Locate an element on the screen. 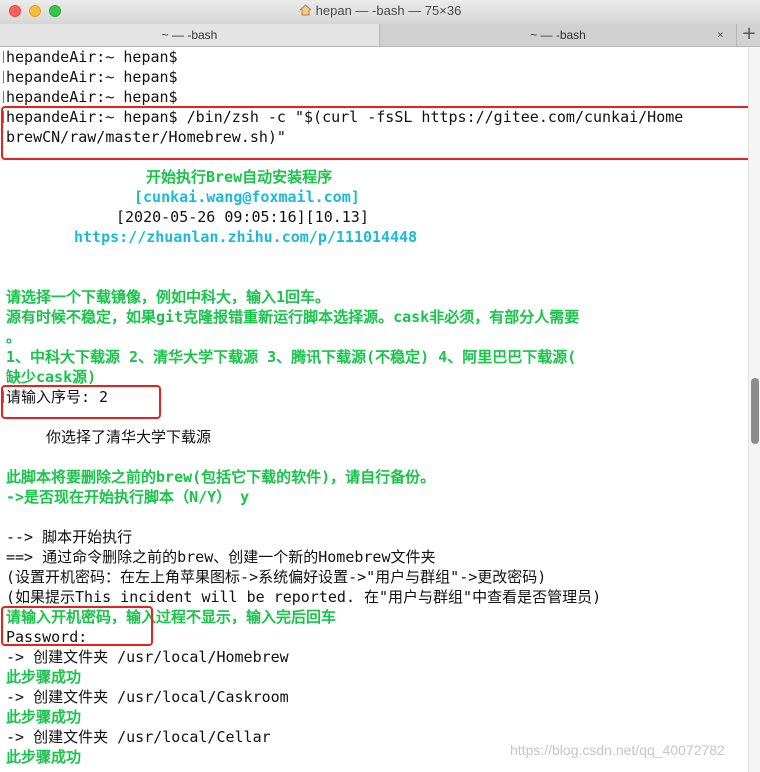 The height and width of the screenshot is (772, 760). terminal-line: 你选择了清华大学下载源 is located at coordinates (129, 437).